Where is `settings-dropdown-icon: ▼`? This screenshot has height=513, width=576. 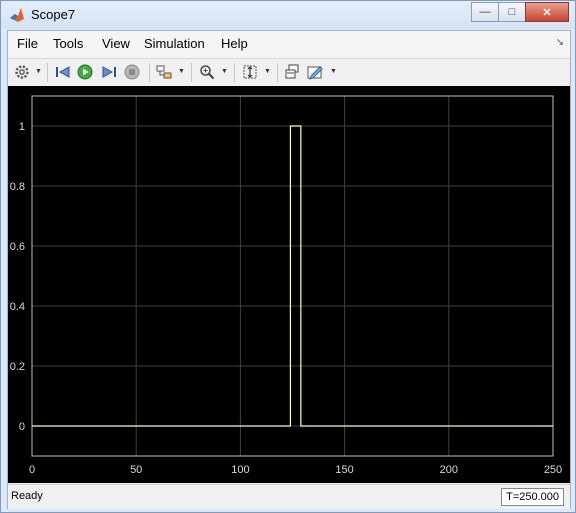 settings-dropdown-icon: ▼ is located at coordinates (38, 71).